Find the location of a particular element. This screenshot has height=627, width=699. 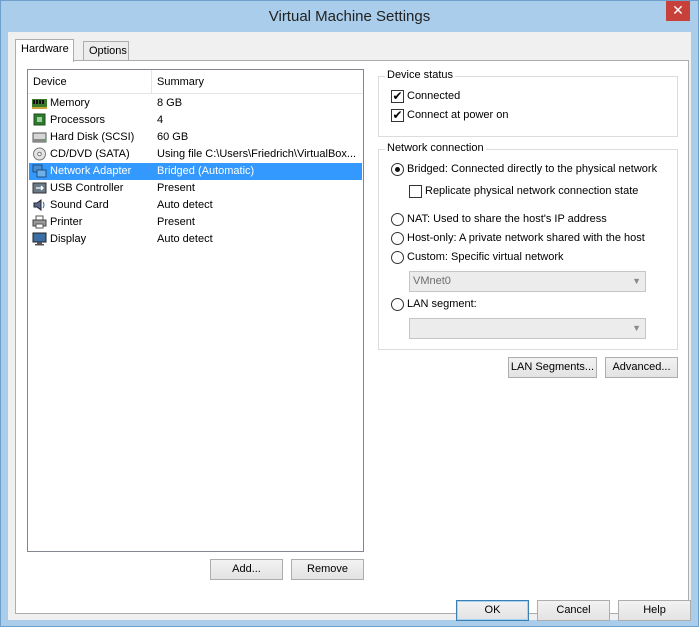

window-title: Virtual Machine Settings is located at coordinates (349, 16).